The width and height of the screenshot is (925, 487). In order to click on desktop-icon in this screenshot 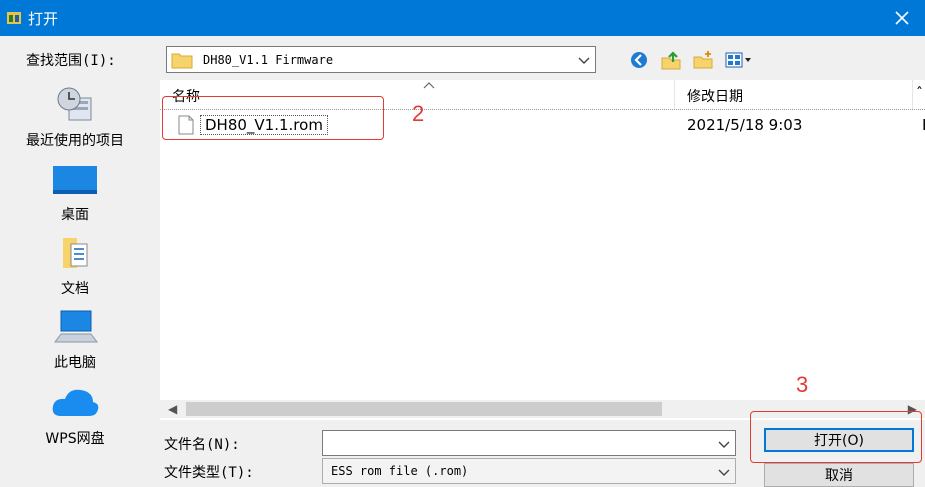, I will do `click(75, 180)`.